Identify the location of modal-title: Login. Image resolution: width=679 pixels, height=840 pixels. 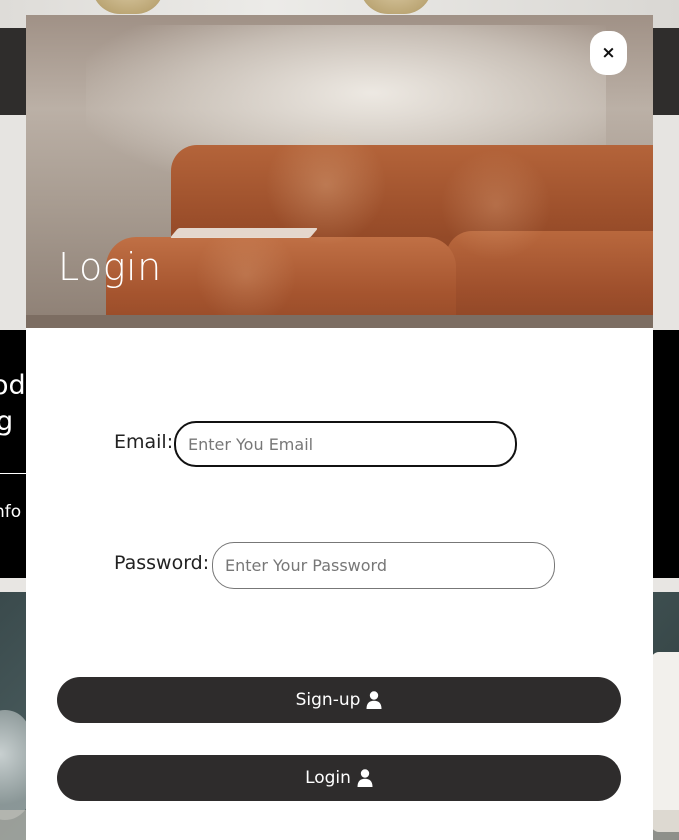
(110, 267).